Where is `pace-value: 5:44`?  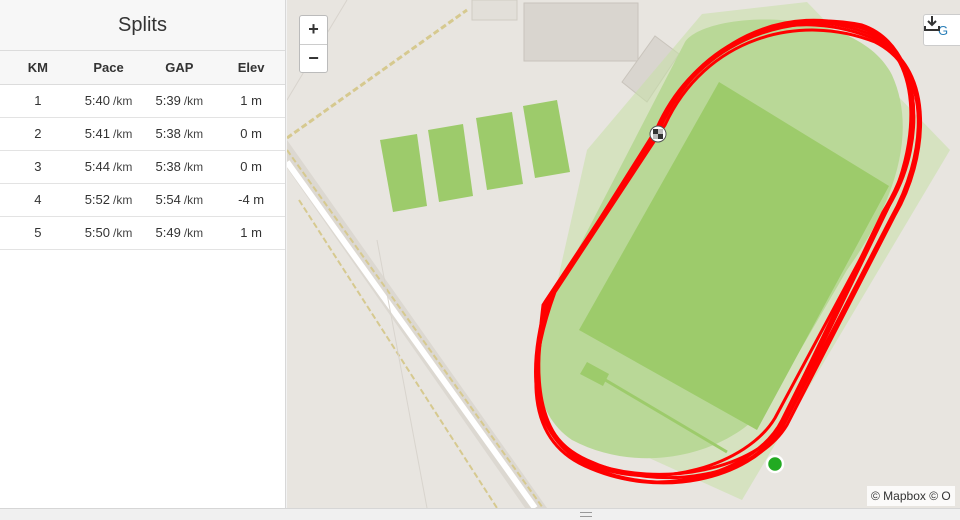
pace-value: 5:44 is located at coordinates (97, 166).